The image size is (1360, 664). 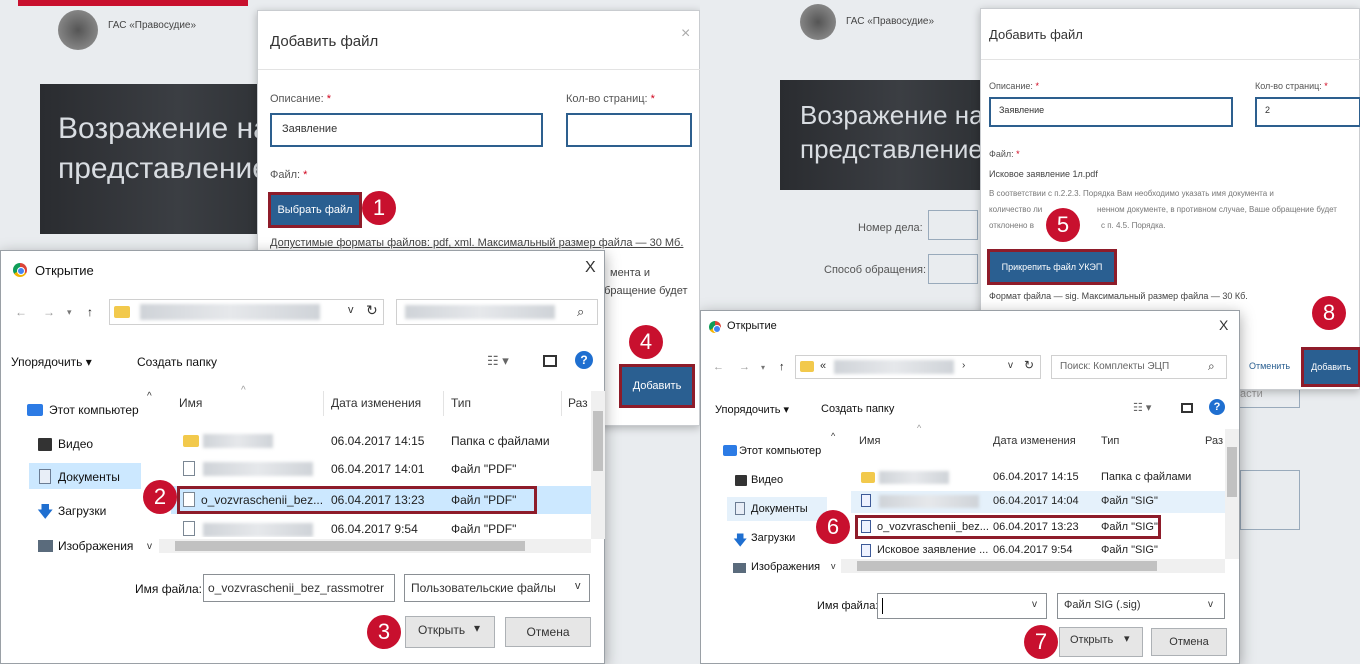 What do you see at coordinates (1329, 313) in the screenshot?
I see `step-badge-8: 8` at bounding box center [1329, 313].